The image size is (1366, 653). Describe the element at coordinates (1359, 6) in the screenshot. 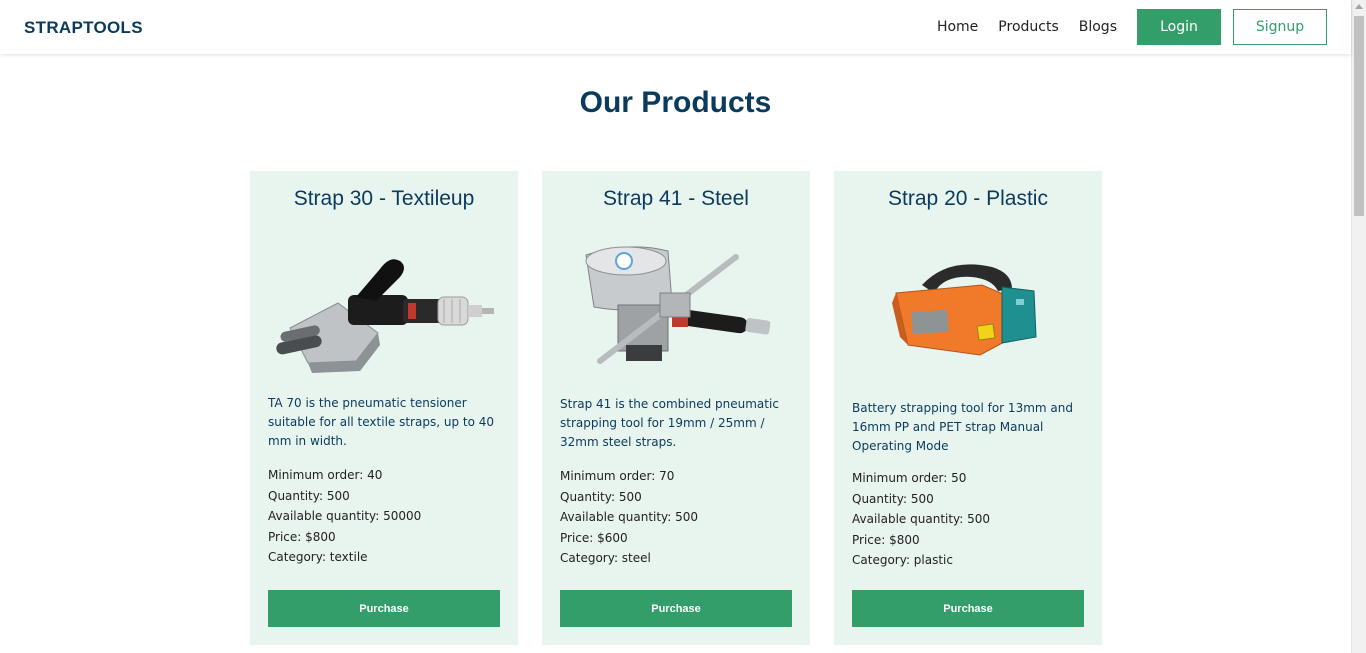

I see `scroll-up-arrow-icon` at that location.